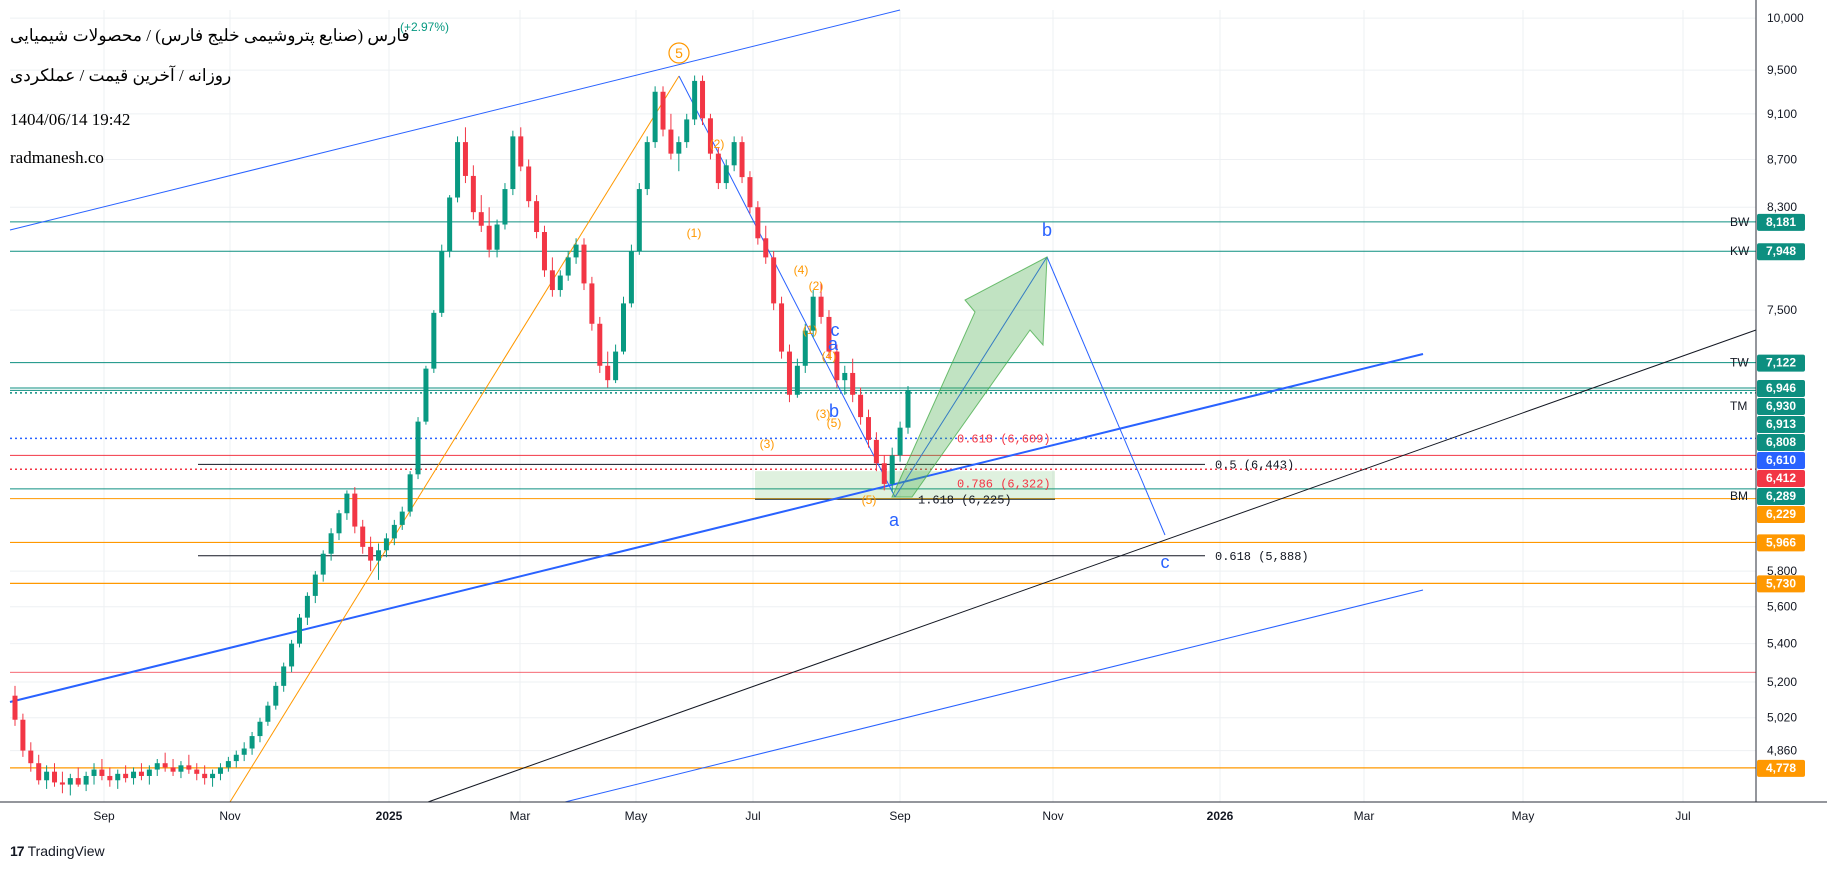 Image resolution: width=1827 pixels, height=871 pixels. Describe the element at coordinates (1767, 222) in the screenshot. I see `price-badge: 8,181 BW` at that location.